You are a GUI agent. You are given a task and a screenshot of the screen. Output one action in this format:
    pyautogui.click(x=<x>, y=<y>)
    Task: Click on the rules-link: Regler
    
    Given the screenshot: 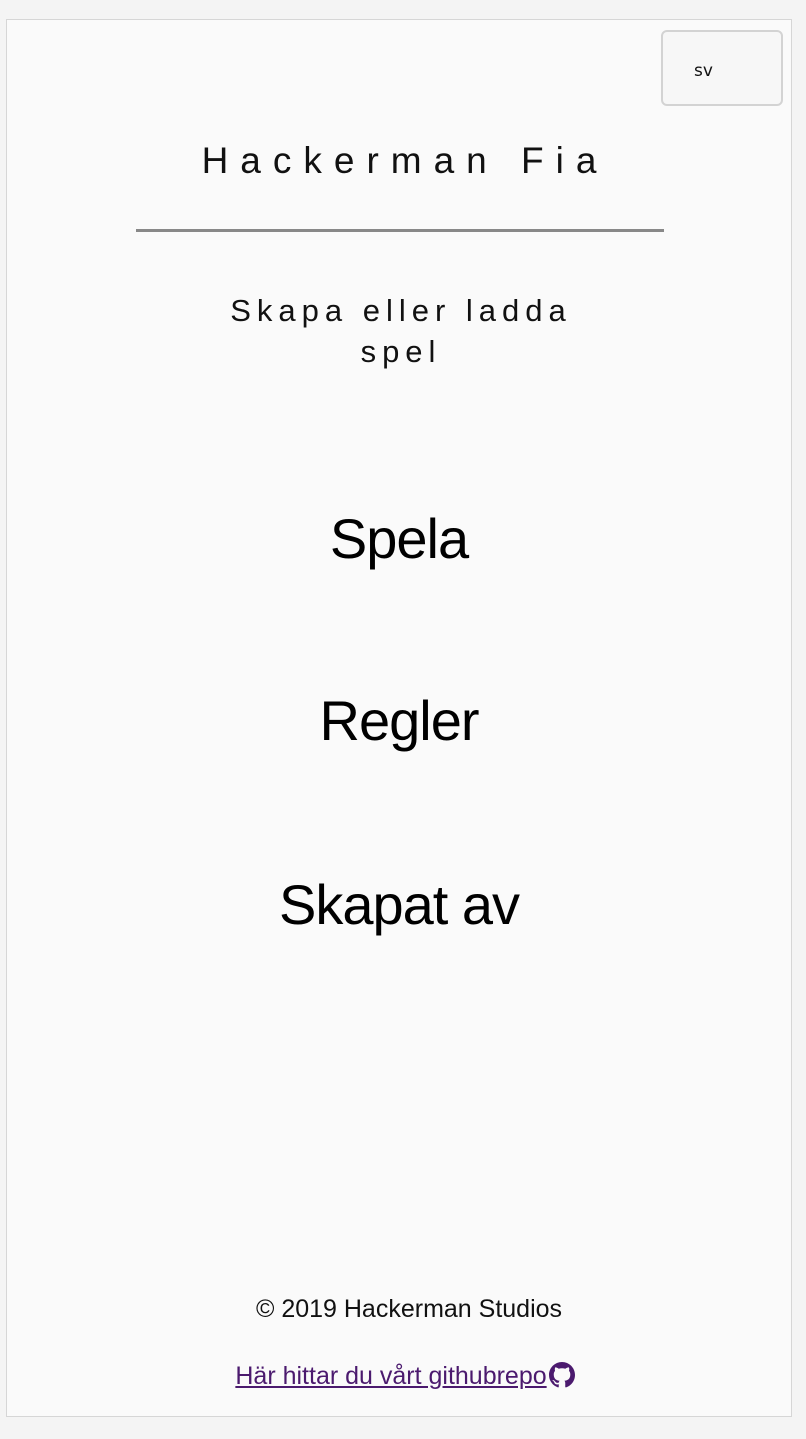 What is the action you would take?
    pyautogui.click(x=399, y=720)
    